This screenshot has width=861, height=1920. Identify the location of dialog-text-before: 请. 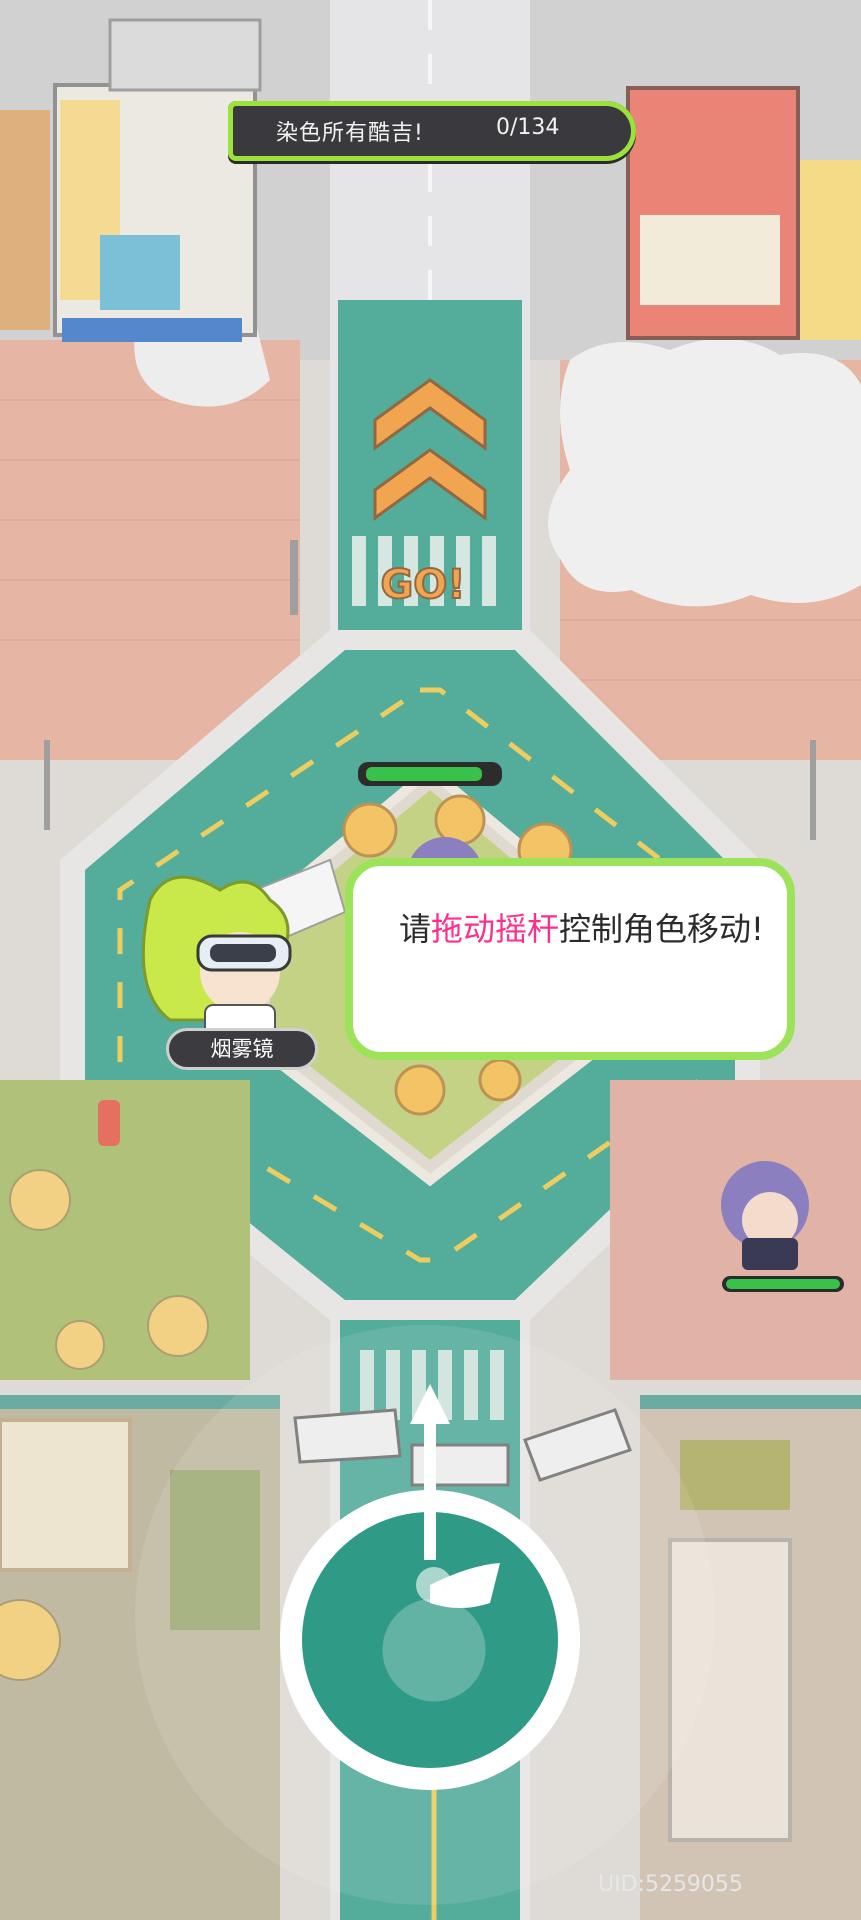
(415, 929).